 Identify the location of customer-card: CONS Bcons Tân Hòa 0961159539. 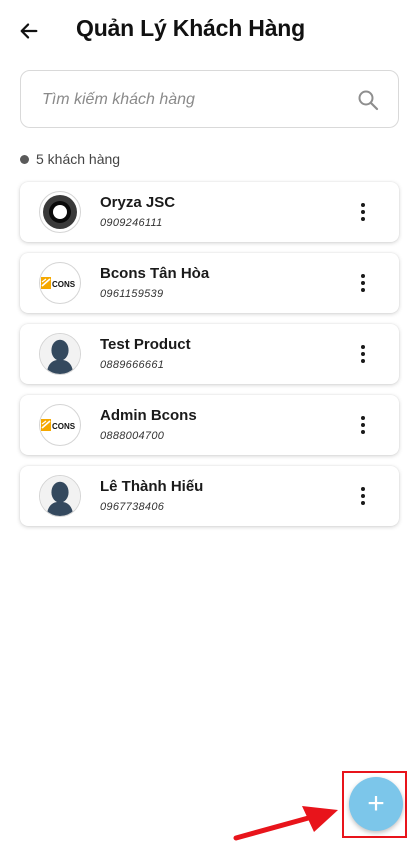
(209, 283).